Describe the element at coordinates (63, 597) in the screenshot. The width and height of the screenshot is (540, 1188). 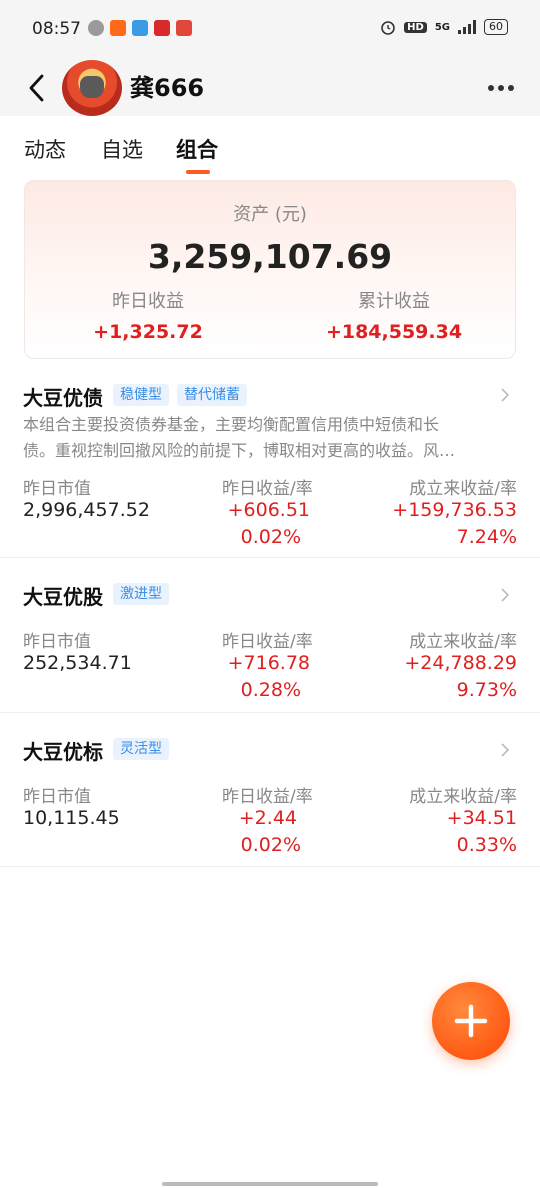
I see `portfolio-name: 大豆优股` at that location.